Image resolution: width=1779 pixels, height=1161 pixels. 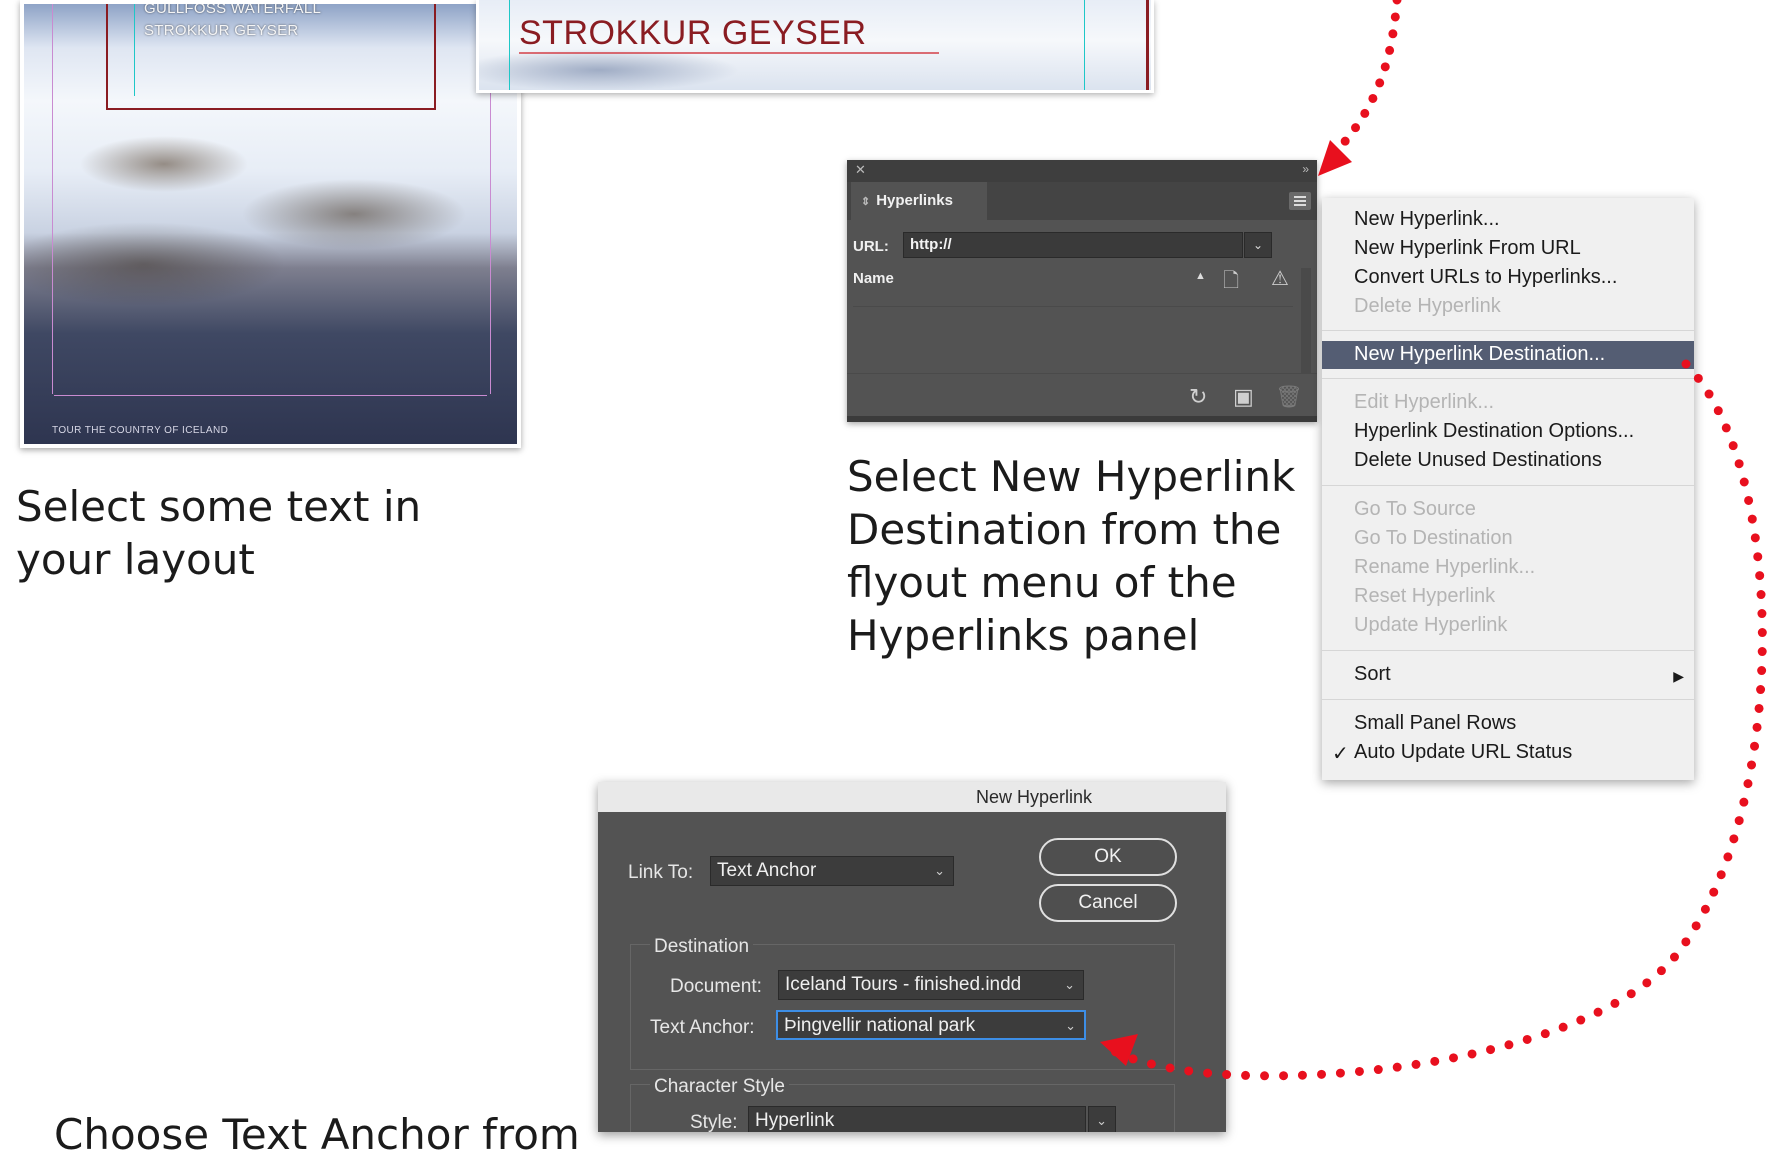 I want to click on annotation-arrow-to-panel, so click(x=1362, y=82).